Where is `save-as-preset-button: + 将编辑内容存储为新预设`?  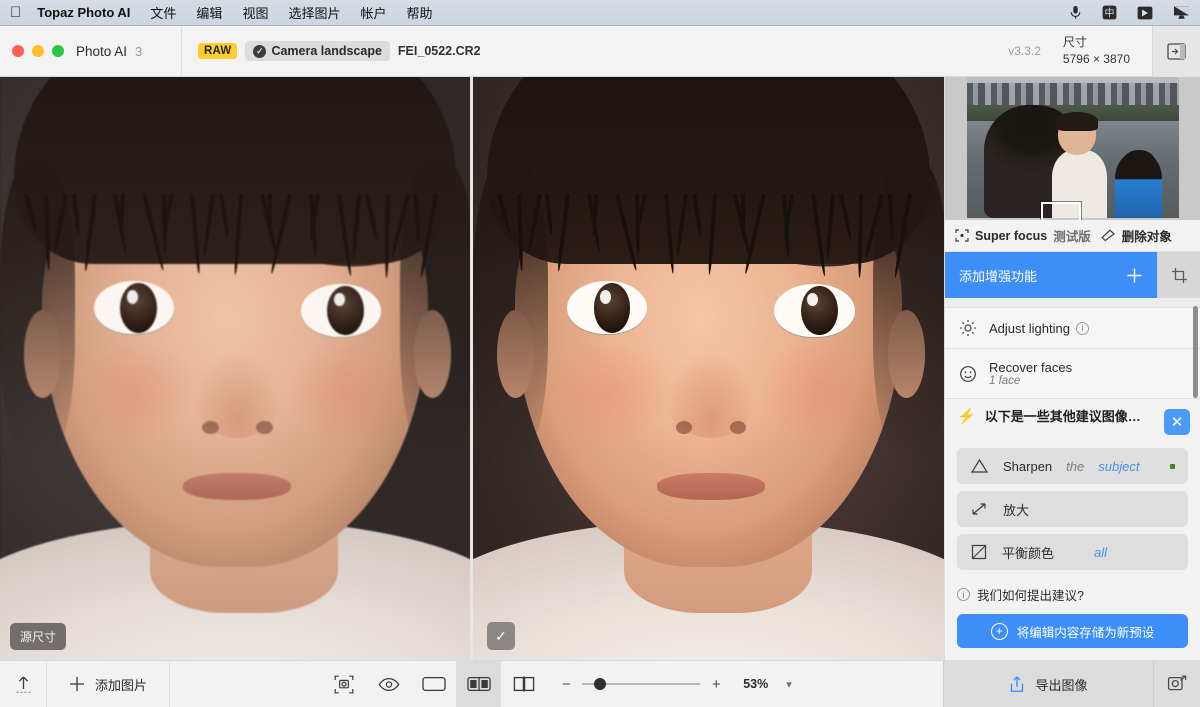
save-as-preset-button: + 将编辑内容存储为新预设 is located at coordinates (1072, 631).